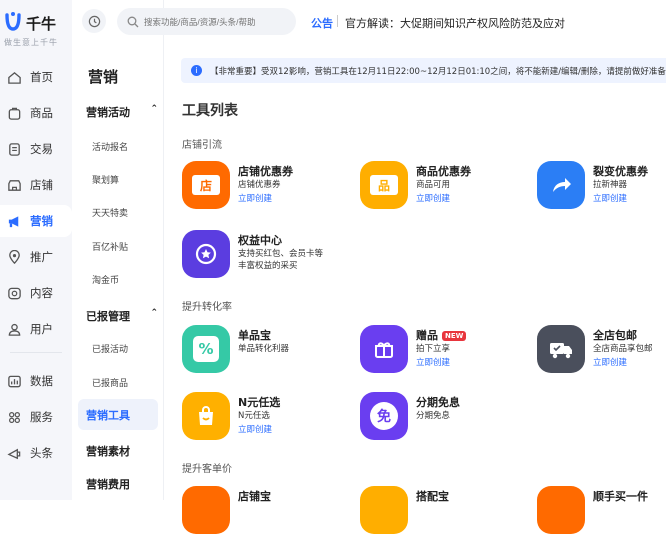 The image size is (666, 544). Describe the element at coordinates (14, 329) in the screenshot. I see `user-icon` at that location.